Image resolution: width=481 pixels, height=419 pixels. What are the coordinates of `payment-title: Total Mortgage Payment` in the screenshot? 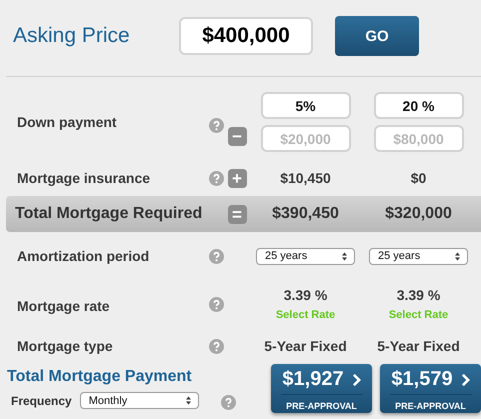 It's located at (100, 377).